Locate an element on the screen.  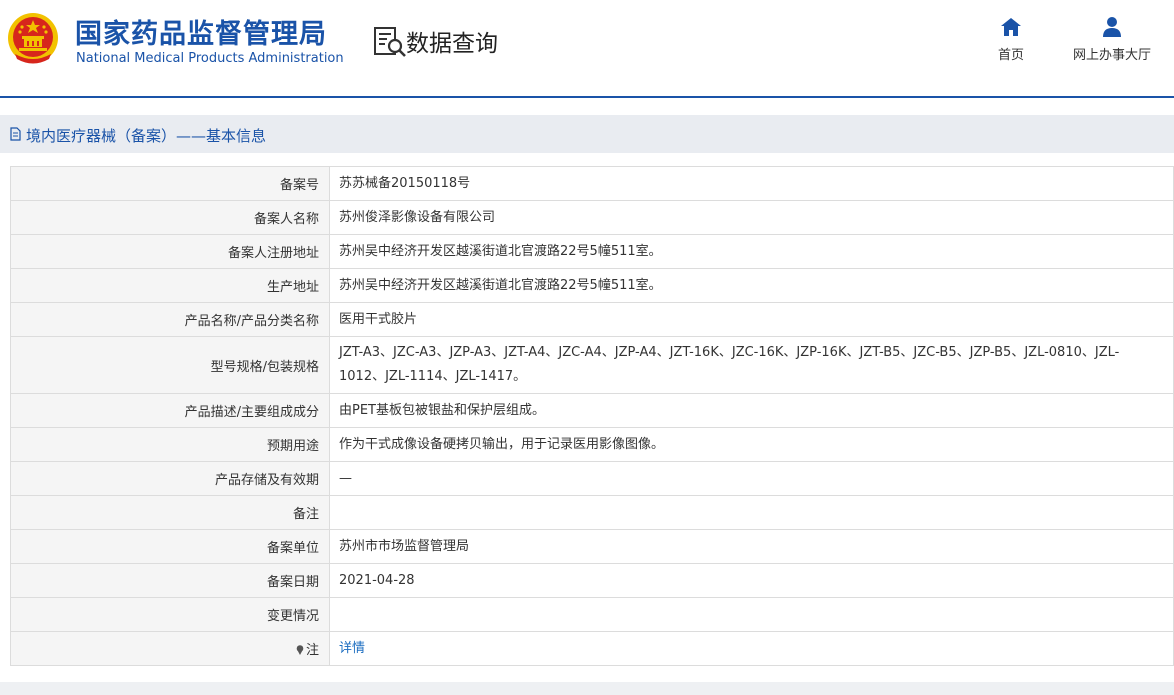
table-row: 注 详情 is located at coordinates (592, 648).